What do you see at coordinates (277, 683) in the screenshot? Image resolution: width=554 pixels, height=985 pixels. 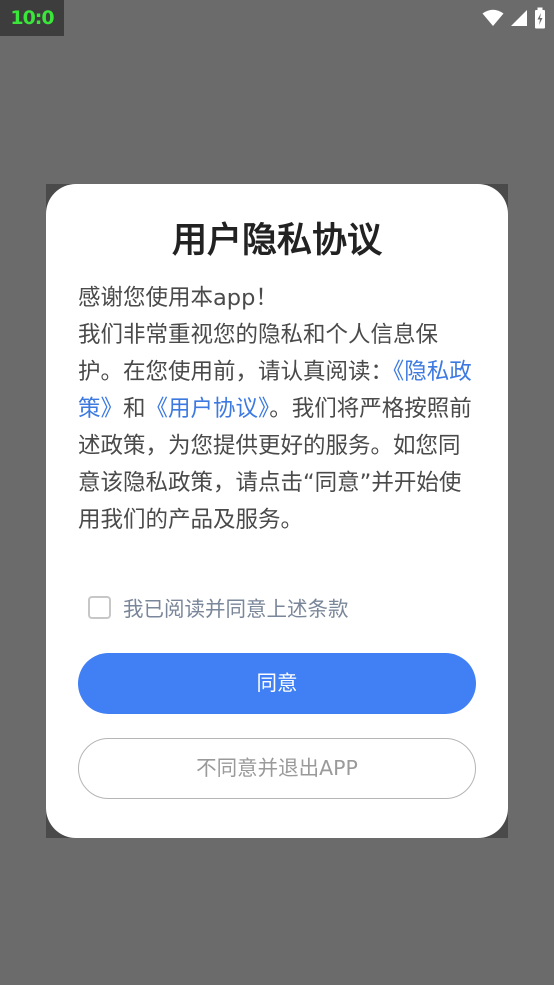 I see `agree-button: 同意` at bounding box center [277, 683].